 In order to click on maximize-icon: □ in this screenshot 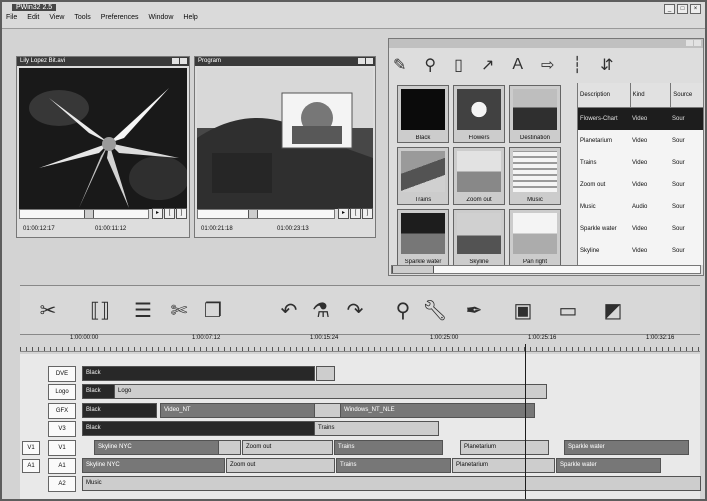, I will do `click(682, 9)`.